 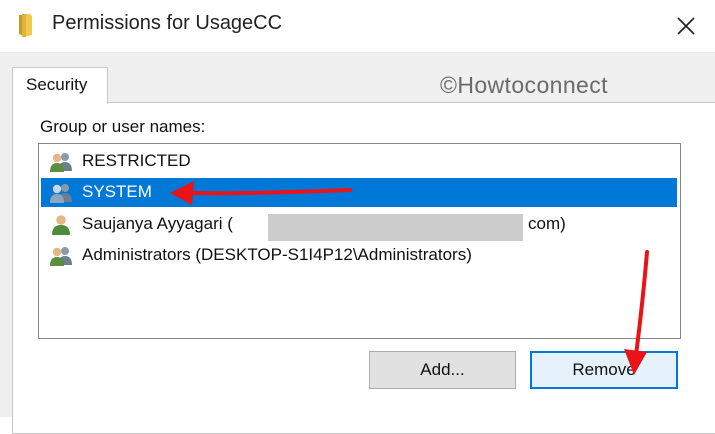 What do you see at coordinates (357, 26) in the screenshot?
I see `title-bar: Permissions for UsageCC` at bounding box center [357, 26].